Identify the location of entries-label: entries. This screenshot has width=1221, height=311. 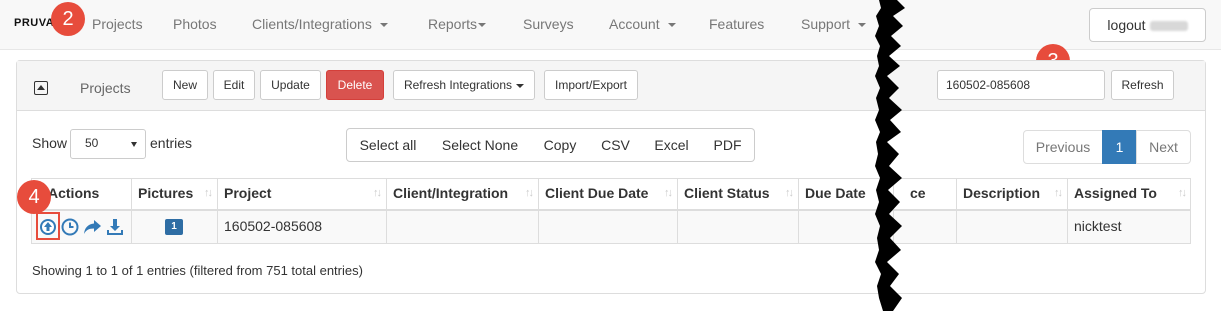
(171, 143).